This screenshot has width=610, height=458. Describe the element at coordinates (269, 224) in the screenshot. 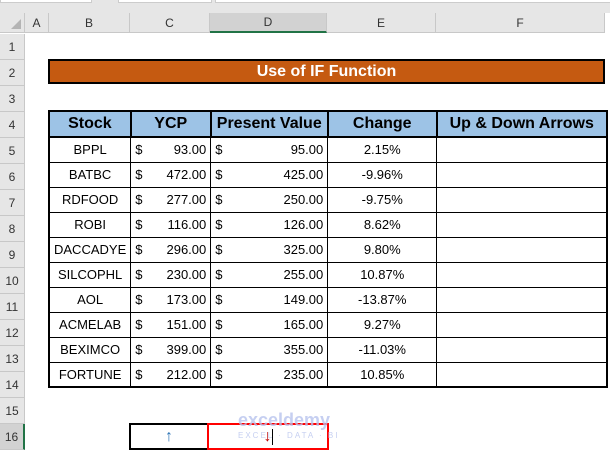

I see `present-value-cell: $126.00` at that location.